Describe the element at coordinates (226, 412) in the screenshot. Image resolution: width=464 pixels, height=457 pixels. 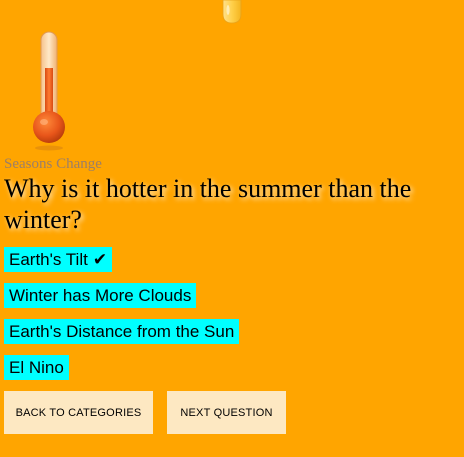
I see `next-question-button: NEXT QUESTION` at that location.